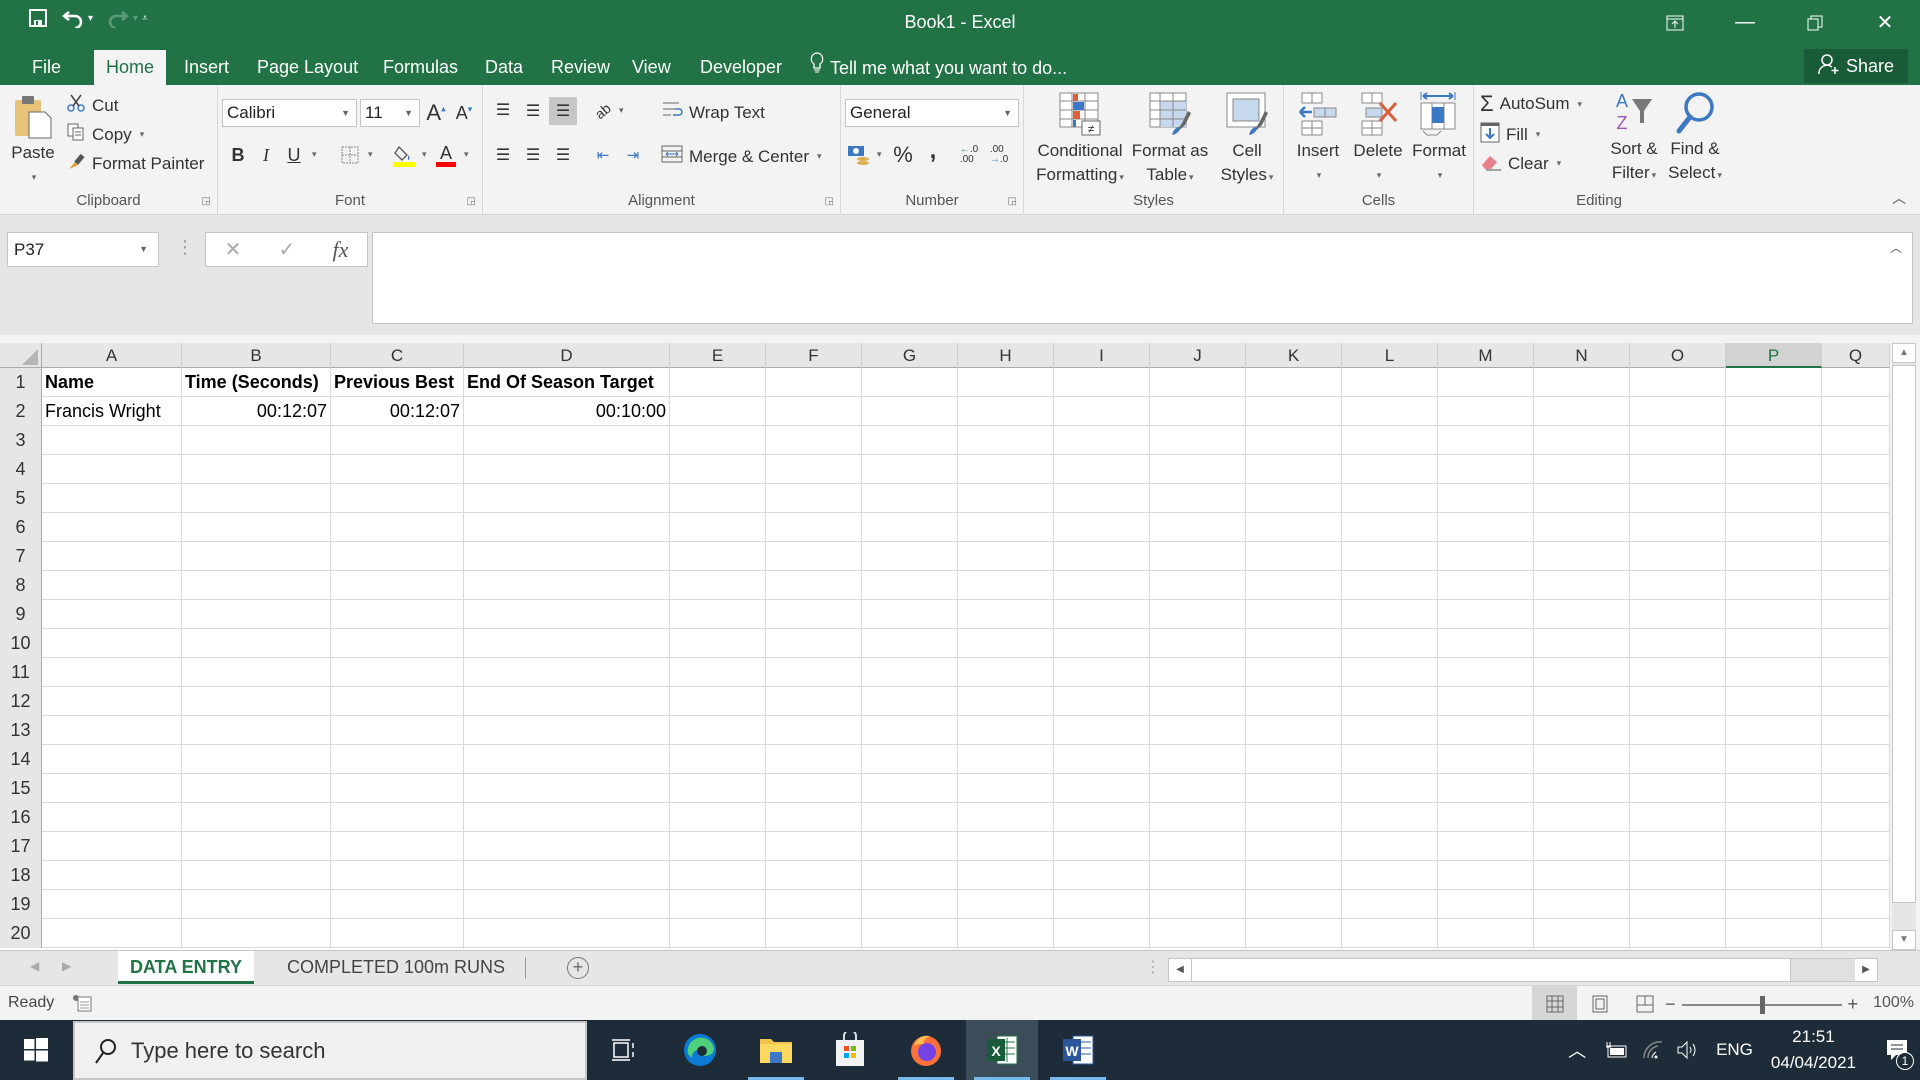 The width and height of the screenshot is (1920, 1080). I want to click on column-header-e: E, so click(718, 355).